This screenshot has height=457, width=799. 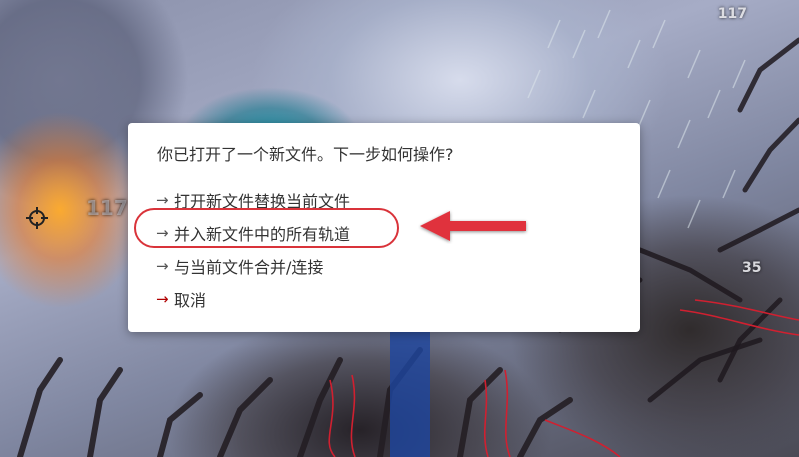 I want to click on option-label: 取消, so click(x=190, y=300).